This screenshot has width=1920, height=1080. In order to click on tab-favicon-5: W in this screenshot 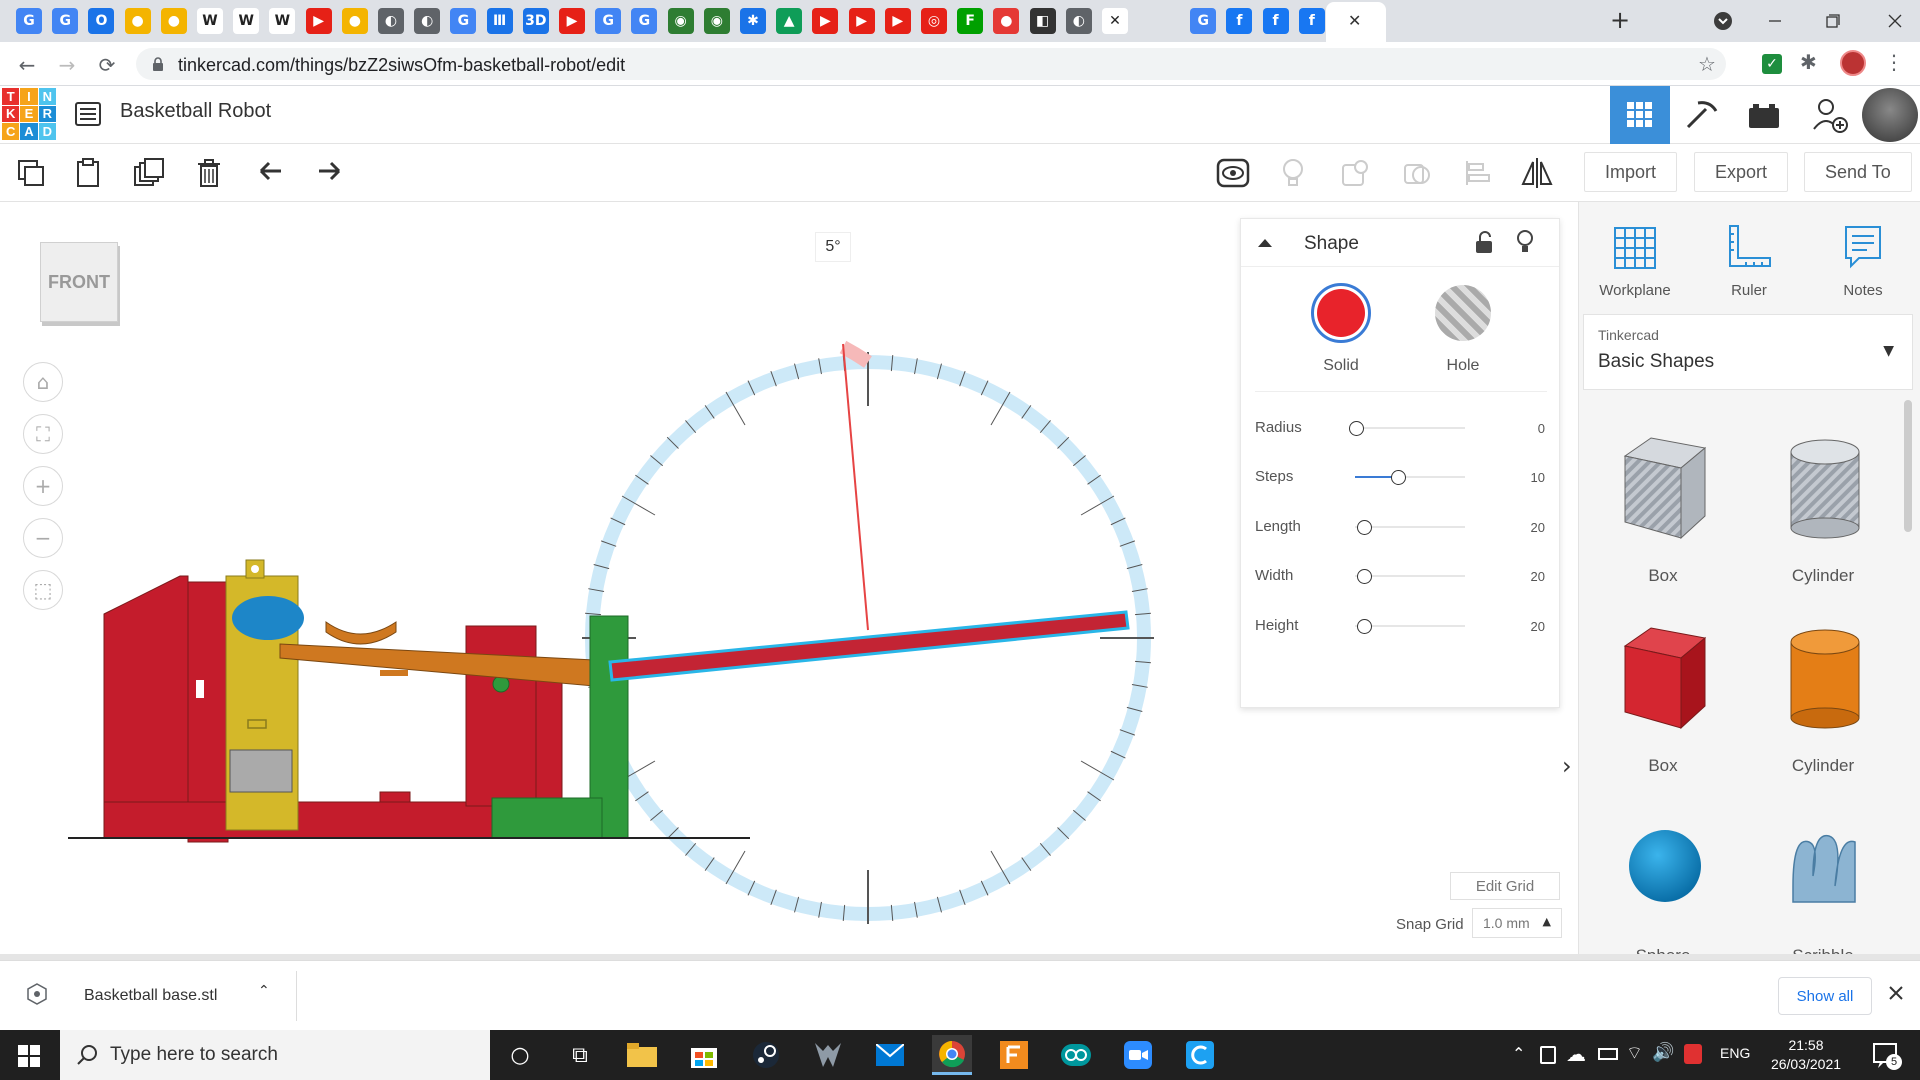, I will do `click(210, 21)`.